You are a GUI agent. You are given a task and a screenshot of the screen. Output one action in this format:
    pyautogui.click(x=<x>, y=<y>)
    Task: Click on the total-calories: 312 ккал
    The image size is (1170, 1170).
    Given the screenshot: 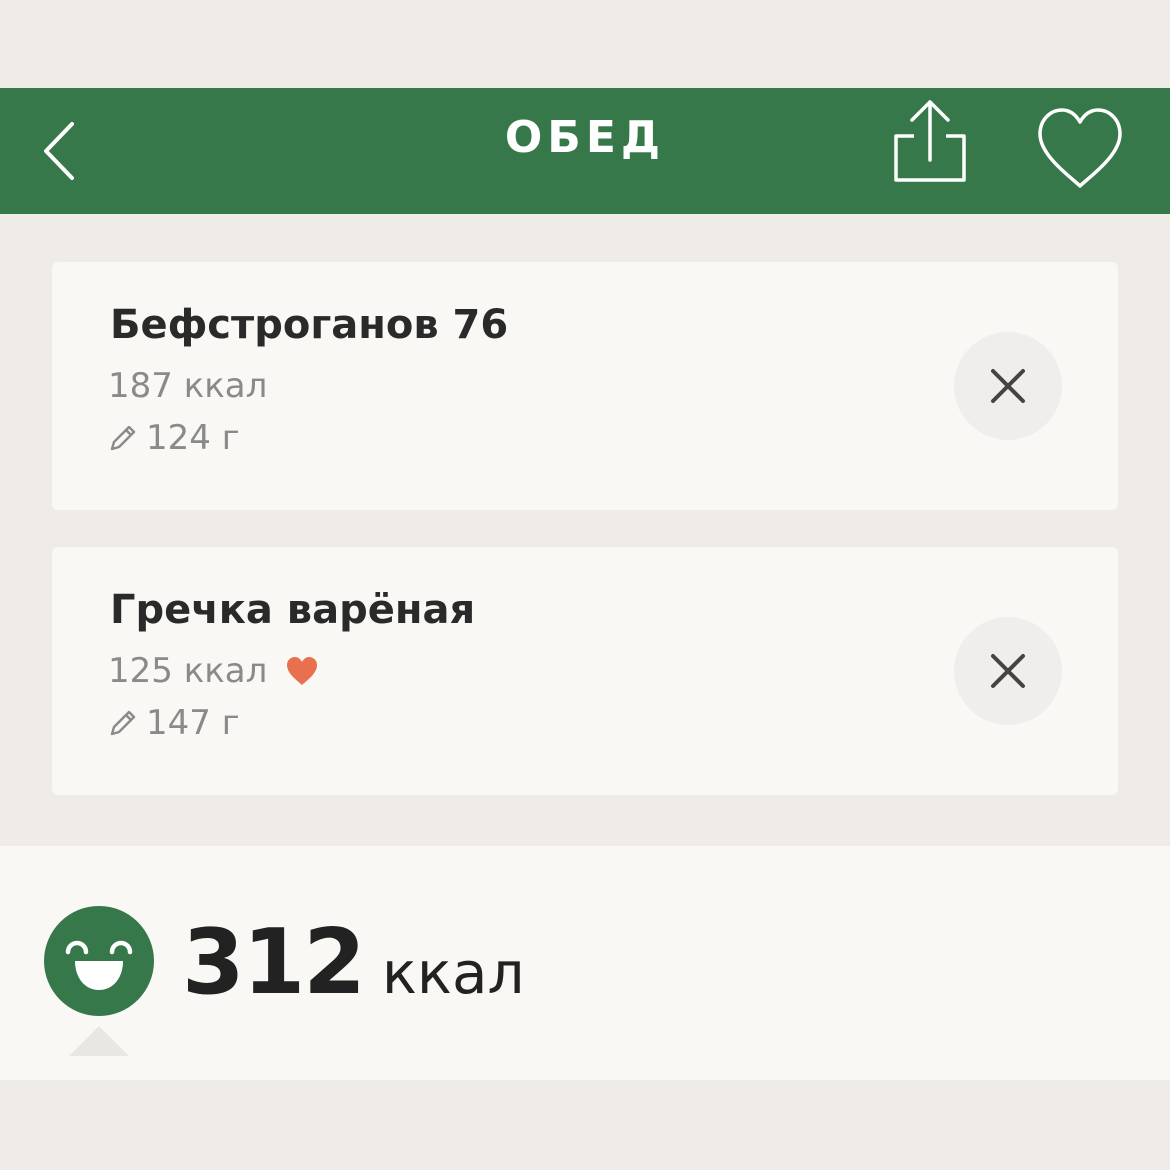 What is the action you would take?
    pyautogui.click(x=353, y=968)
    